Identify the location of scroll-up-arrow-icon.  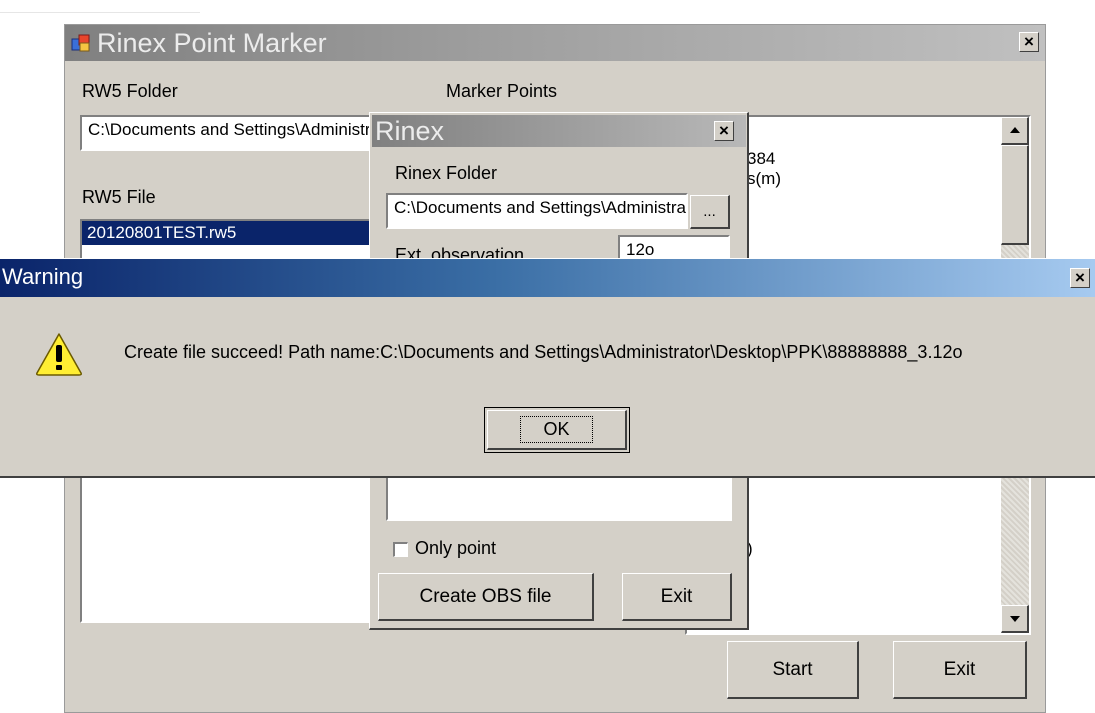
(1014, 130).